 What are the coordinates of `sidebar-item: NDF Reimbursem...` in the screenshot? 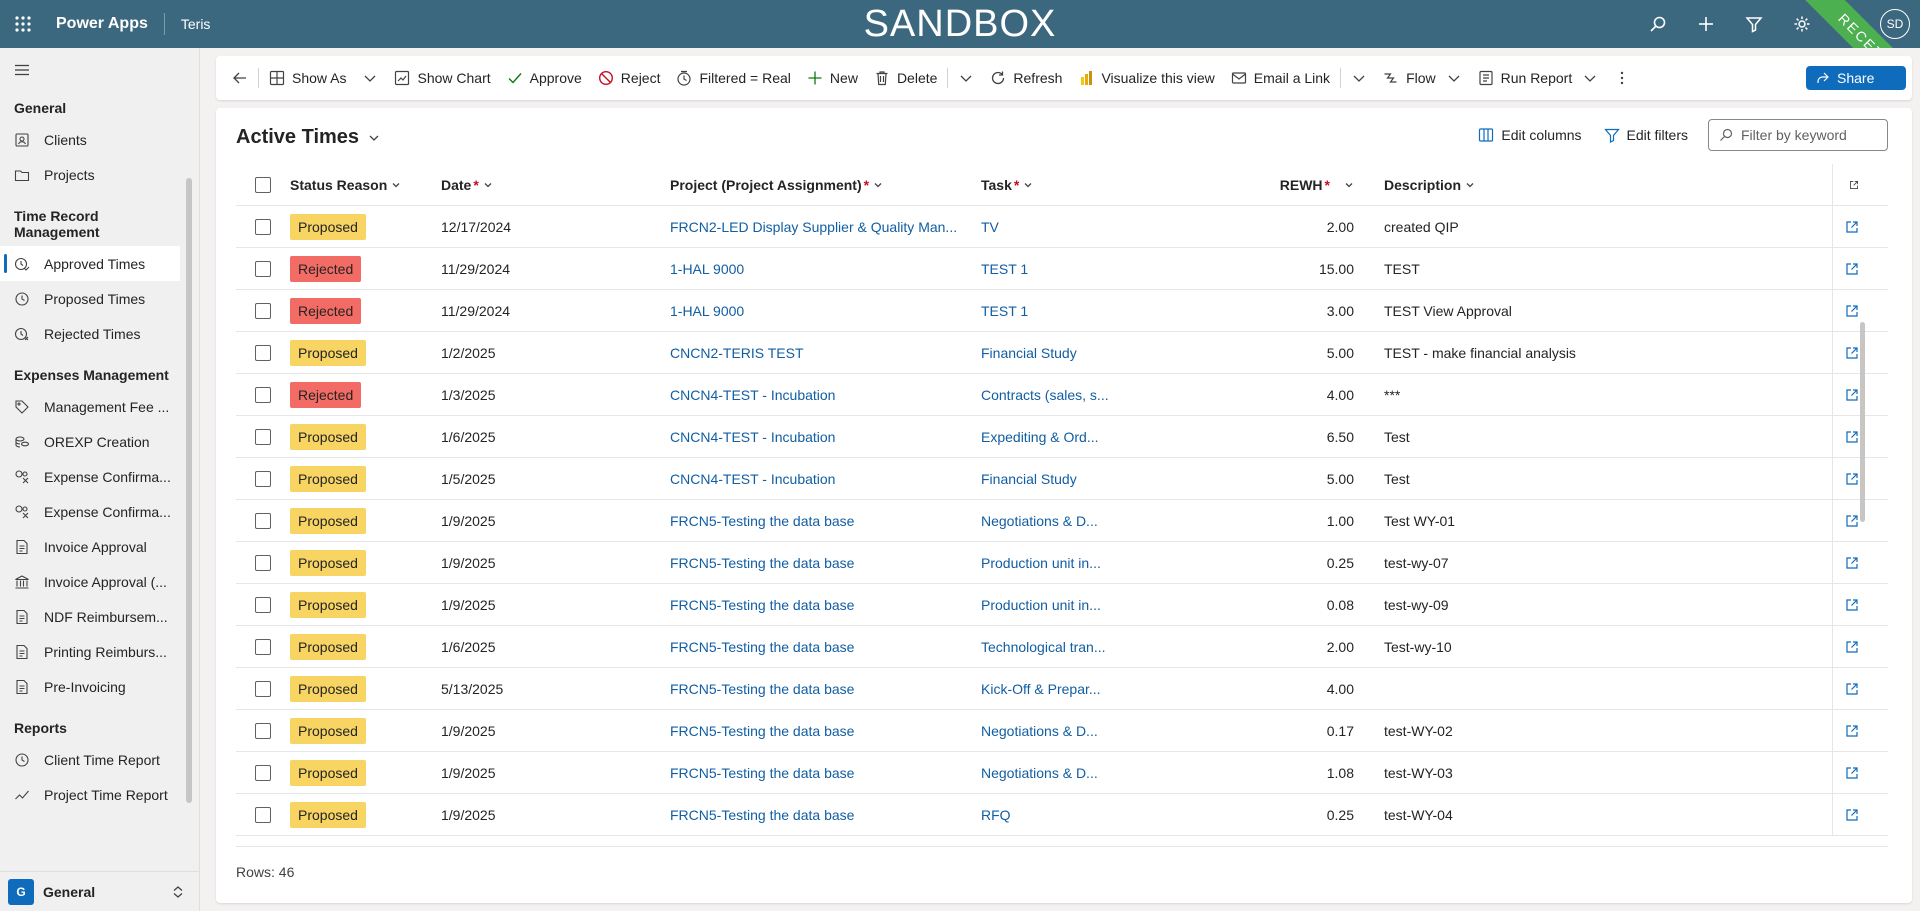 It's located at (99, 616).